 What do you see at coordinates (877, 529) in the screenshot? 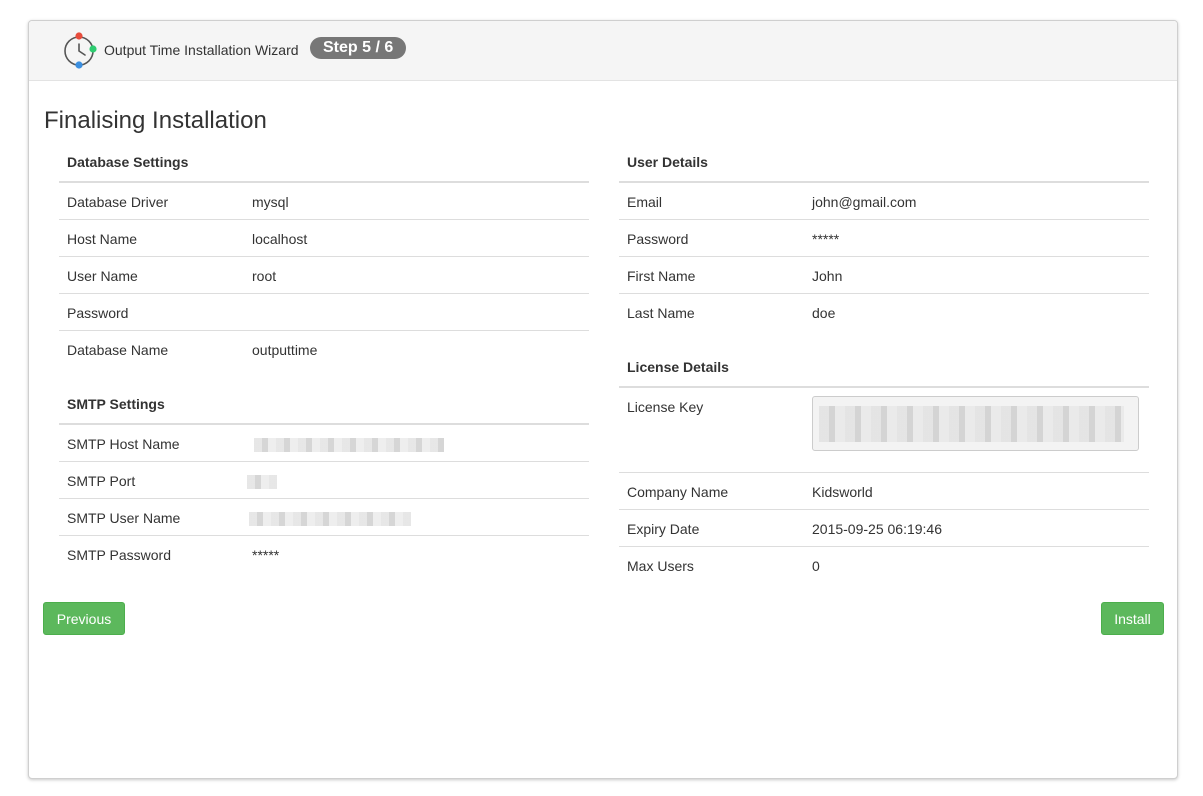
I see `row-value: 2015-09-25 06:19:46` at bounding box center [877, 529].